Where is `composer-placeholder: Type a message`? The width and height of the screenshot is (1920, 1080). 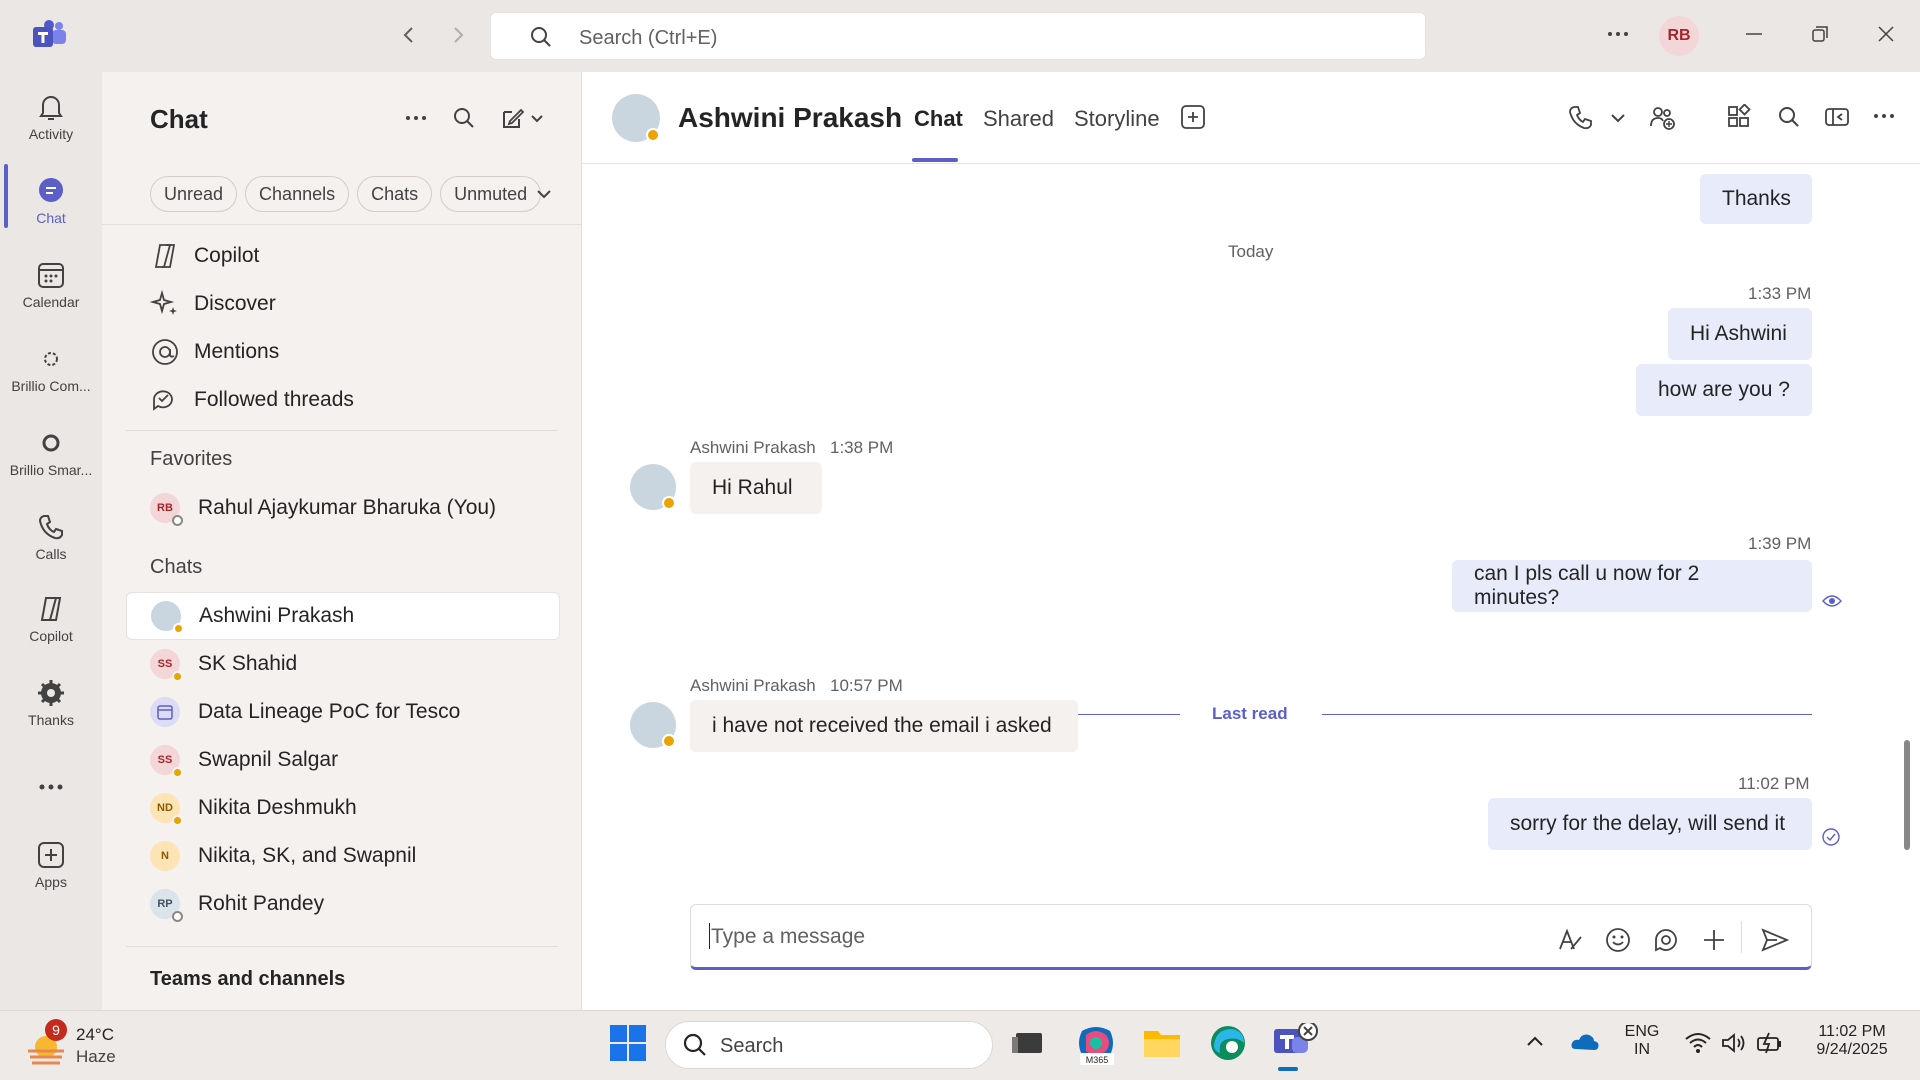
composer-placeholder: Type a message is located at coordinates (788, 936).